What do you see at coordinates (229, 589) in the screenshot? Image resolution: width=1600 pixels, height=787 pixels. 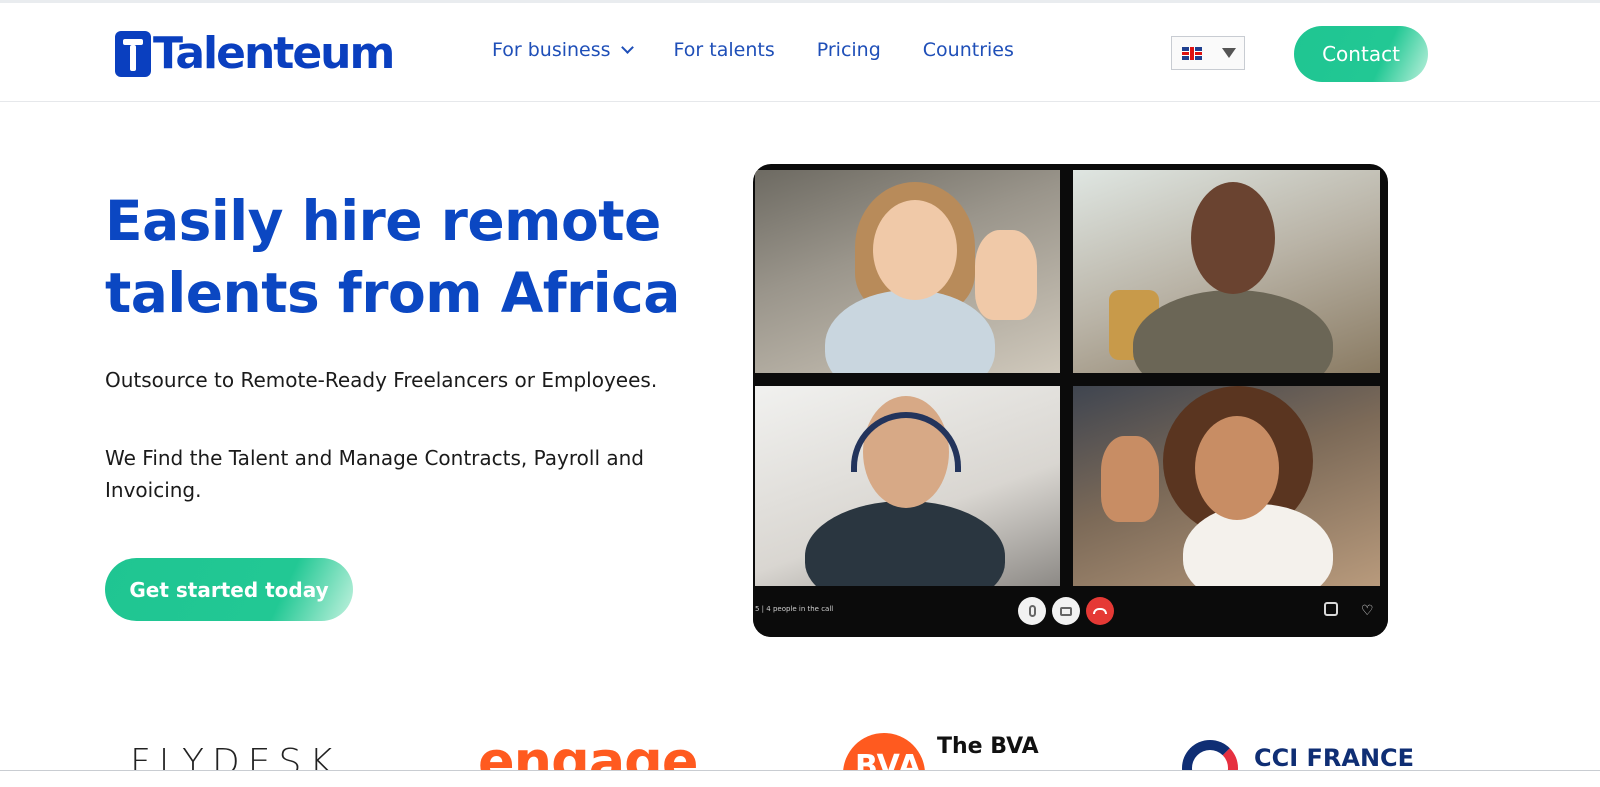 I see `get-started-button: Get started today` at bounding box center [229, 589].